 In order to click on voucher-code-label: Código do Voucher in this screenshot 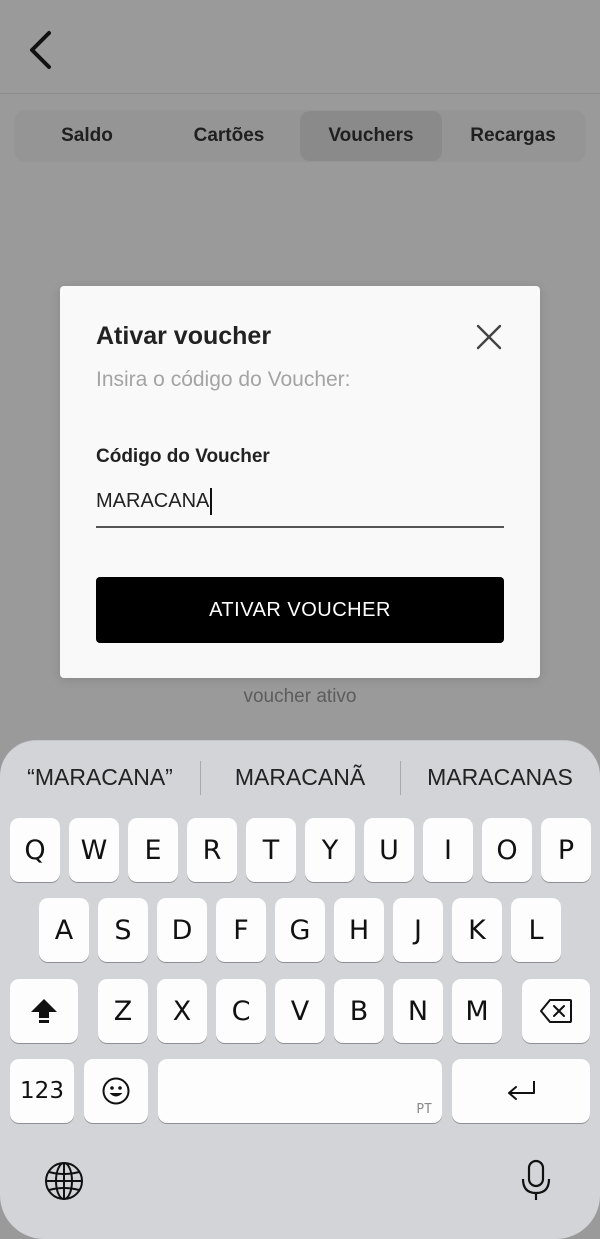, I will do `click(183, 456)`.